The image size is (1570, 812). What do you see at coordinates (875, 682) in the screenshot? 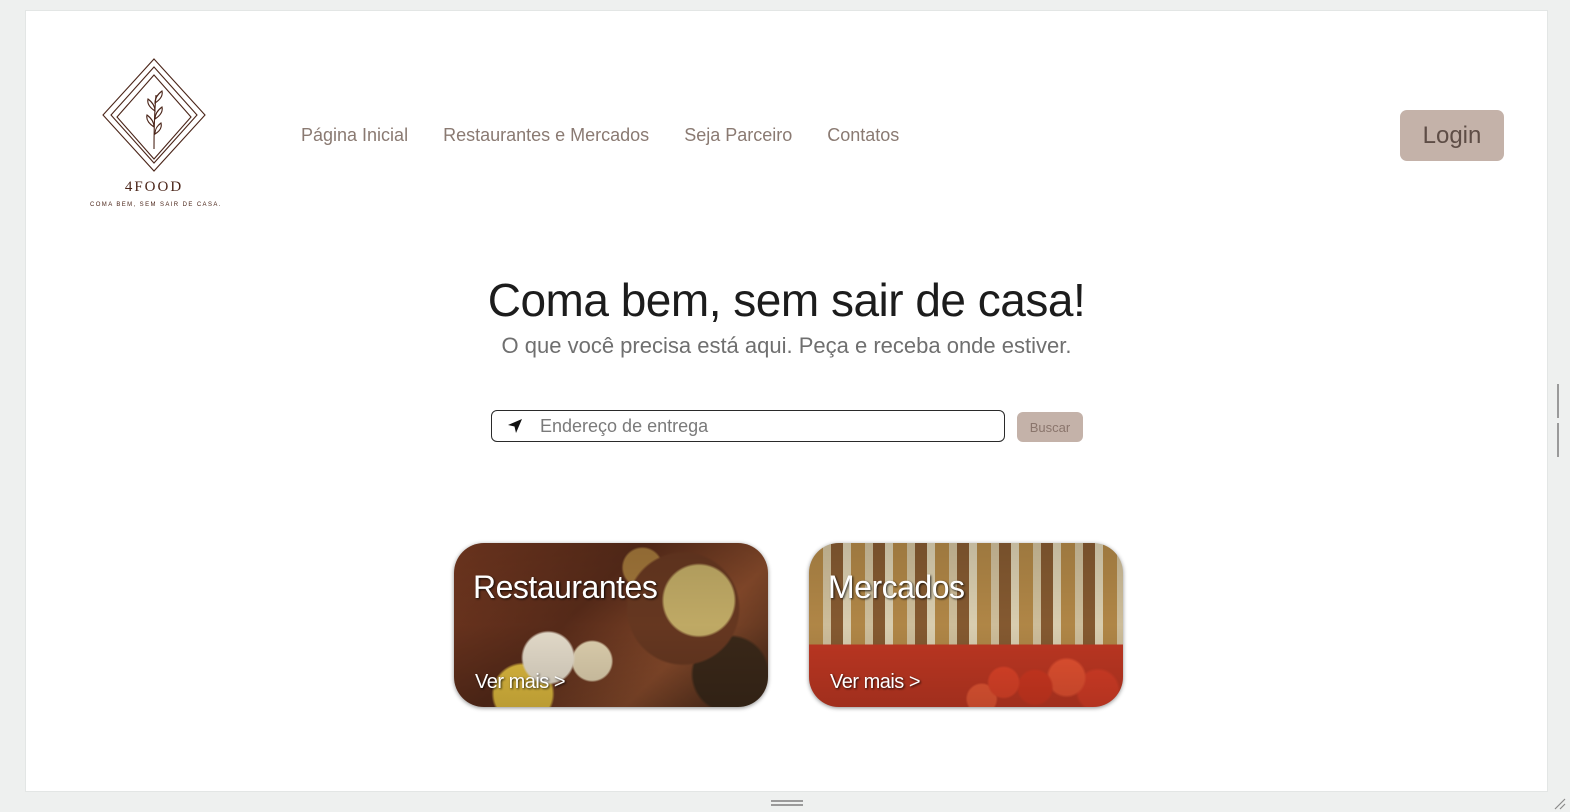
I see `markets-see-more-link: Ver mais >` at bounding box center [875, 682].